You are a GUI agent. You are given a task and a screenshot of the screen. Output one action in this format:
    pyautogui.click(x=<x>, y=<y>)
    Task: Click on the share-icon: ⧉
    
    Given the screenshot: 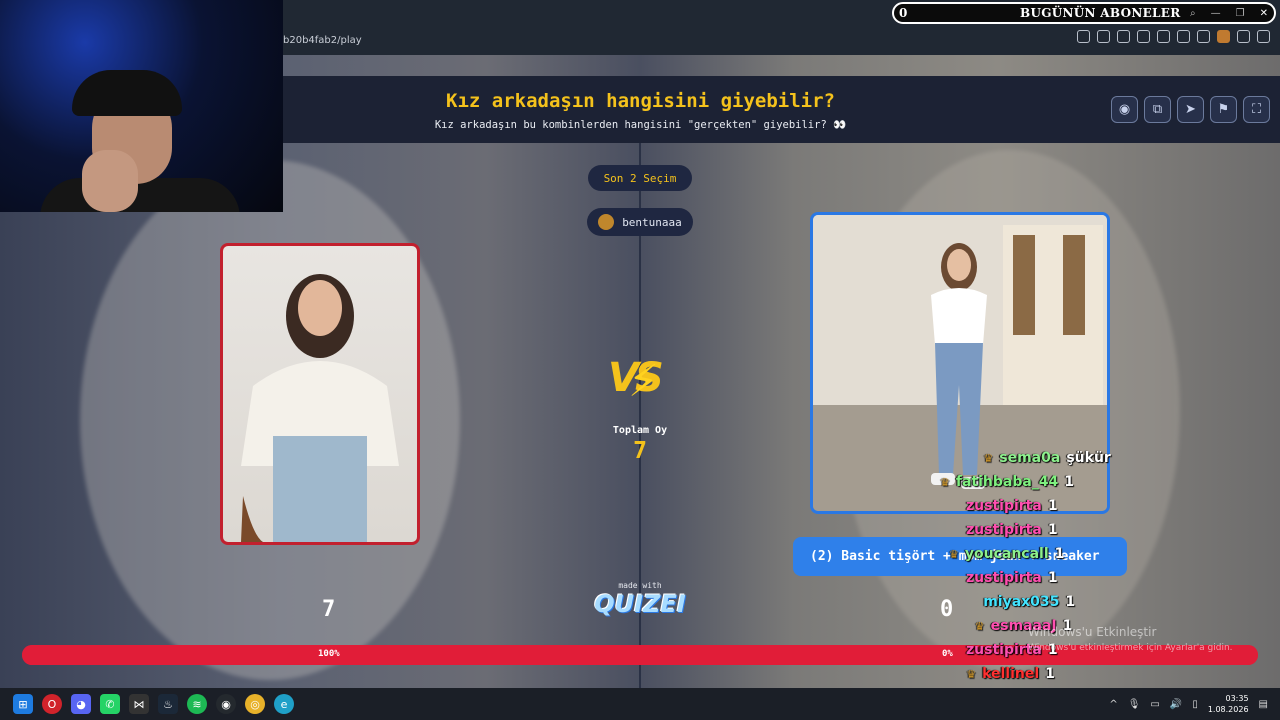 What is the action you would take?
    pyautogui.click(x=1157, y=109)
    